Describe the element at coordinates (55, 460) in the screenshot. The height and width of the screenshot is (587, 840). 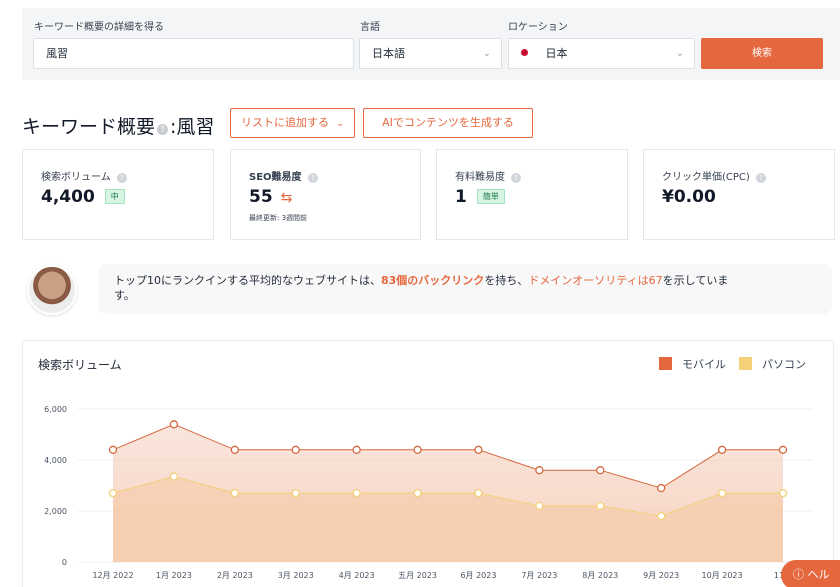
I see `y-tick-label: 4,000` at that location.